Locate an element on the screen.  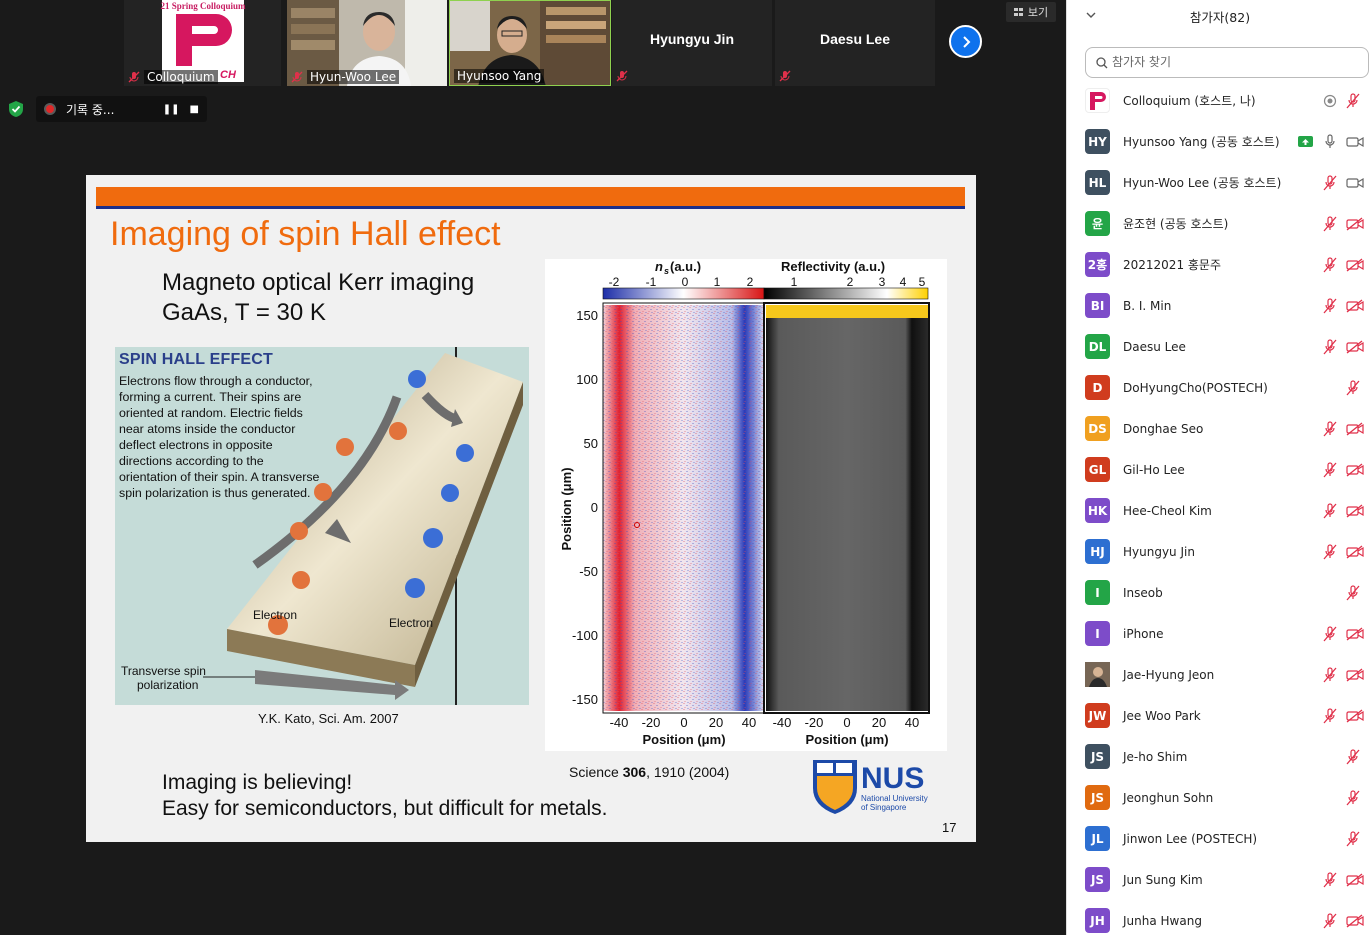
participant-row: JH Junha Hwang is located at coordinates (1219, 917).